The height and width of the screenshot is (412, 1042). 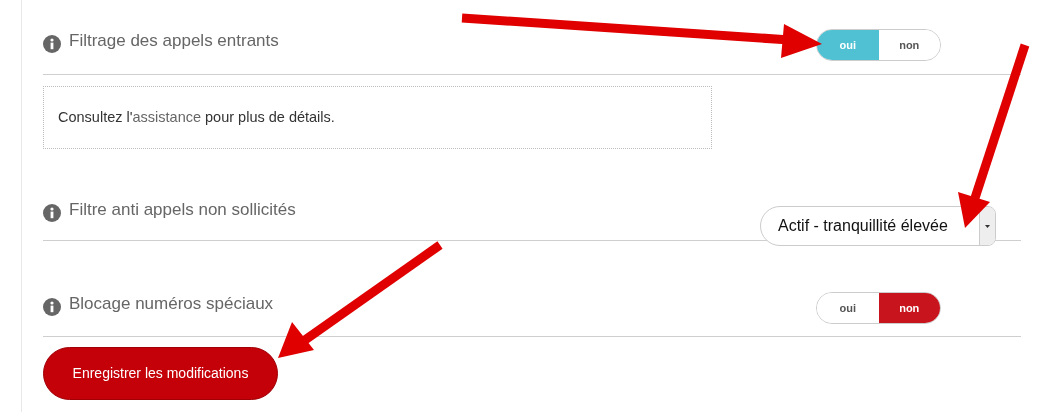 I want to click on dropdown-select: Actif - tranquillité élevée, so click(x=878, y=226).